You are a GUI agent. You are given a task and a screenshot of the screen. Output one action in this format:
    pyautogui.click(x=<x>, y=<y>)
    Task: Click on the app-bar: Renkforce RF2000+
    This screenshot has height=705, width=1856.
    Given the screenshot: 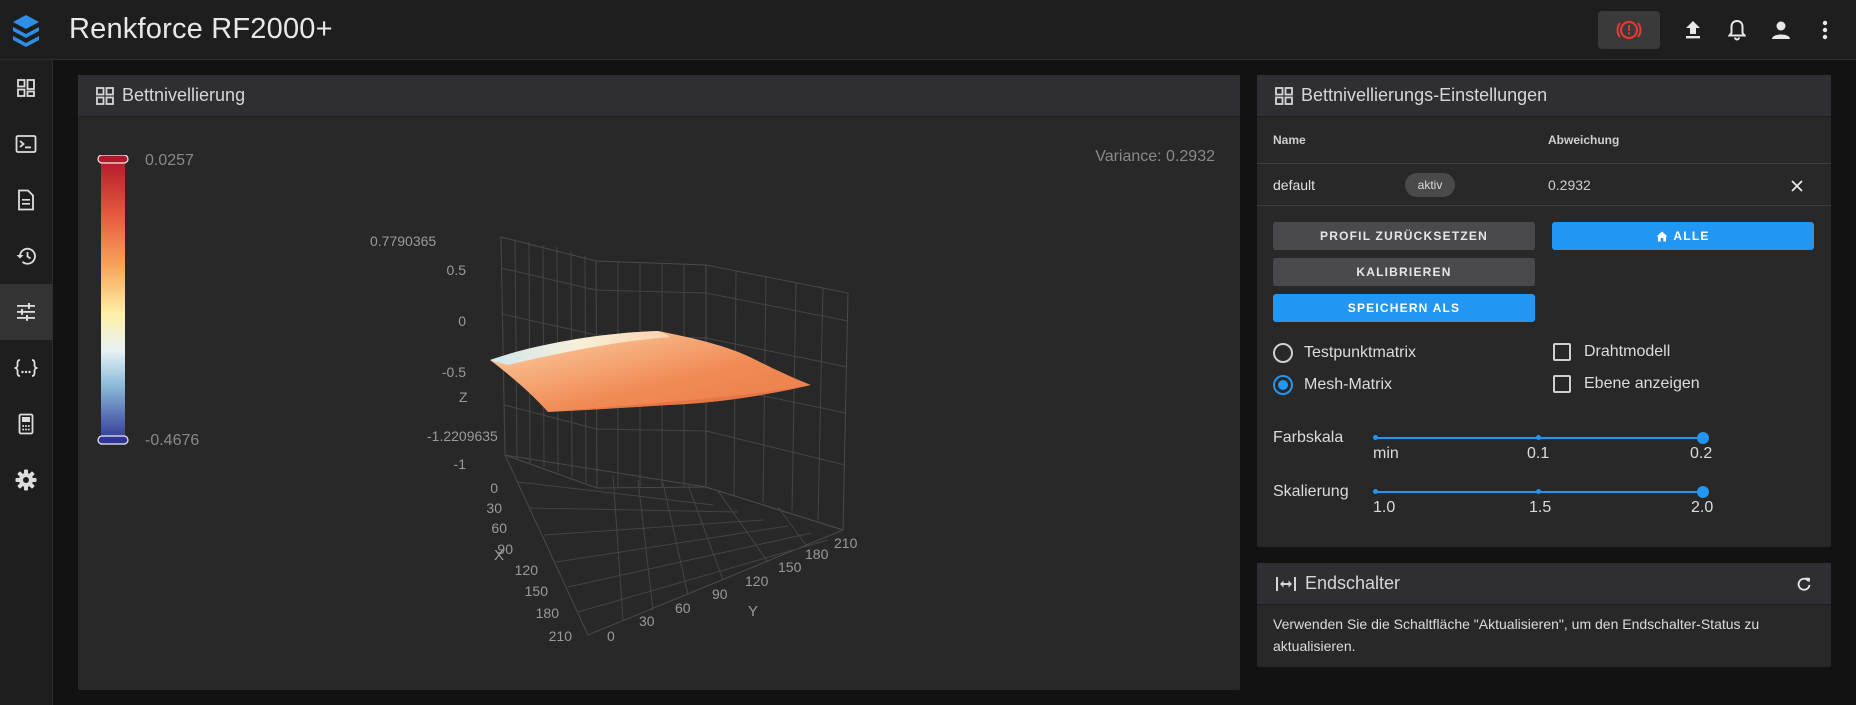 What is the action you would take?
    pyautogui.click(x=928, y=30)
    